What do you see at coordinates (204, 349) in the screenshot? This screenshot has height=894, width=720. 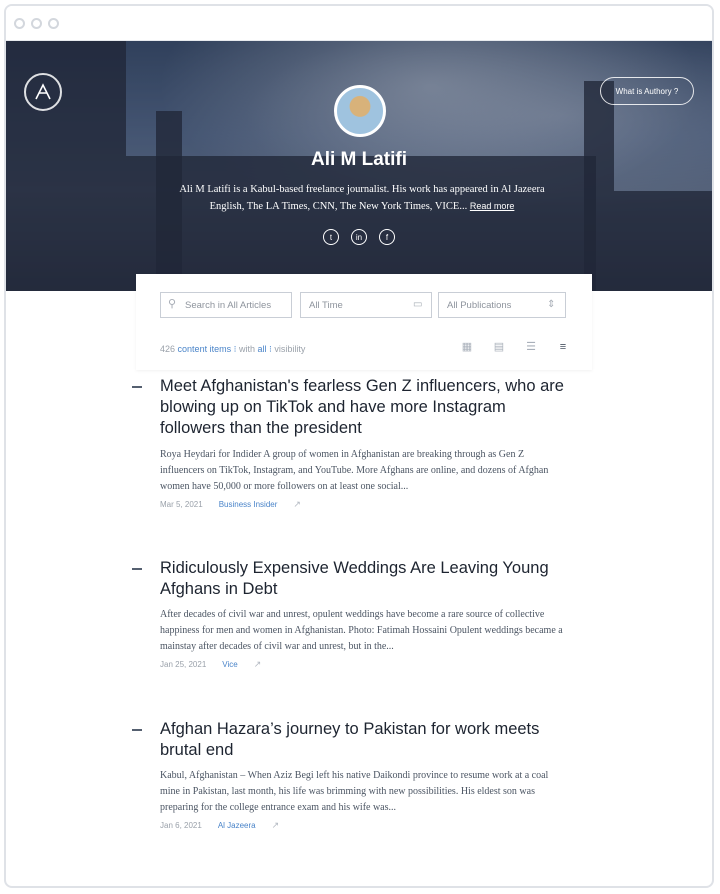 I see `content-items-label: content items` at bounding box center [204, 349].